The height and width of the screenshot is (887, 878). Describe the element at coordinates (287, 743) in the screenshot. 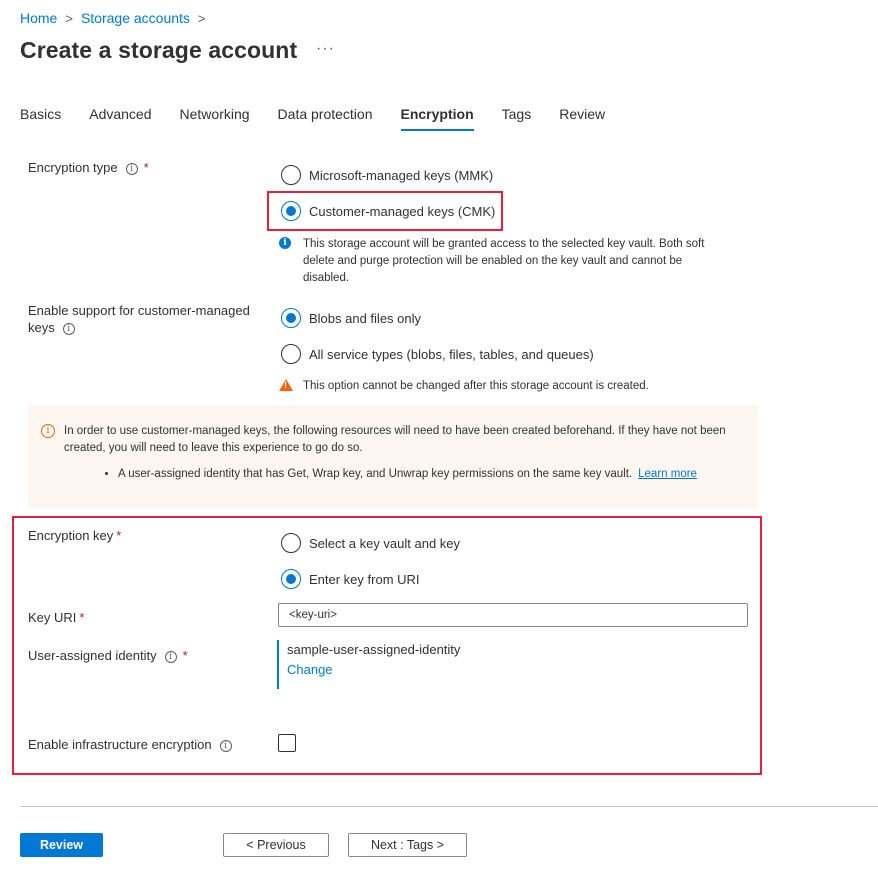

I see `infra-encryption-checkbox` at that location.